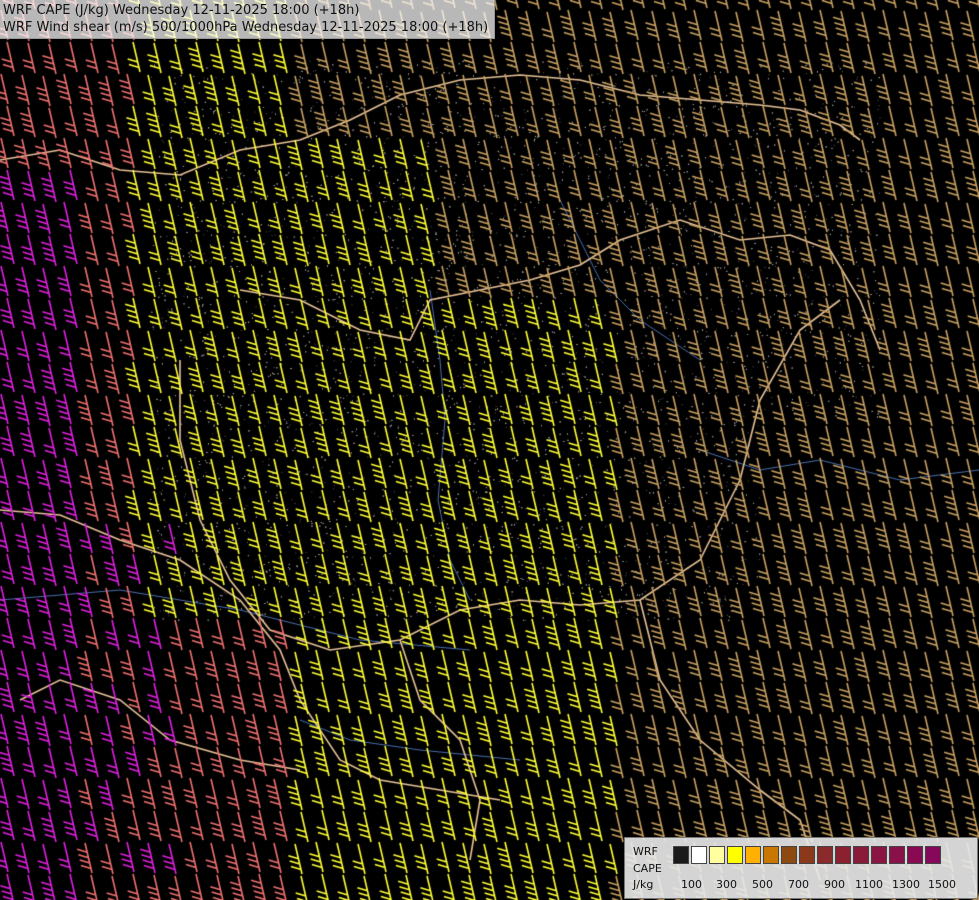  I want to click on legend-tick: 300, so click(726, 884).